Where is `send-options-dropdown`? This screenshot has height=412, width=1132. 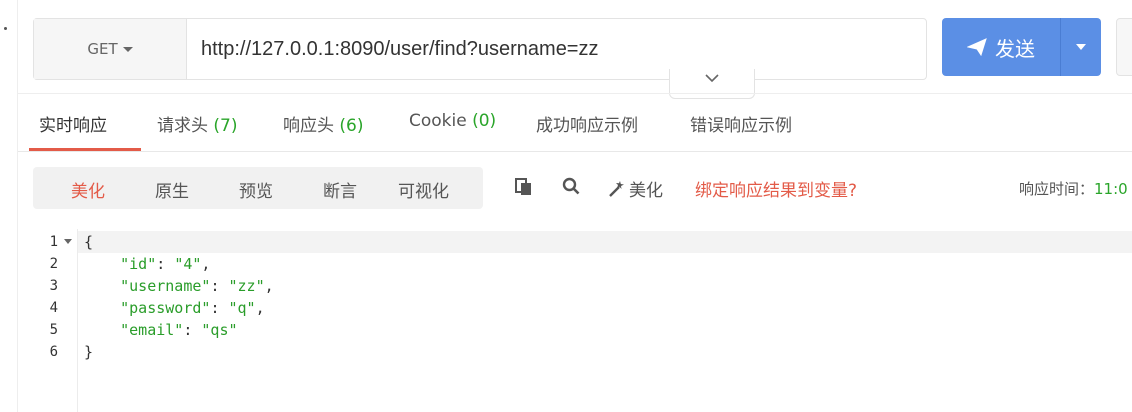 send-options-dropdown is located at coordinates (1081, 47).